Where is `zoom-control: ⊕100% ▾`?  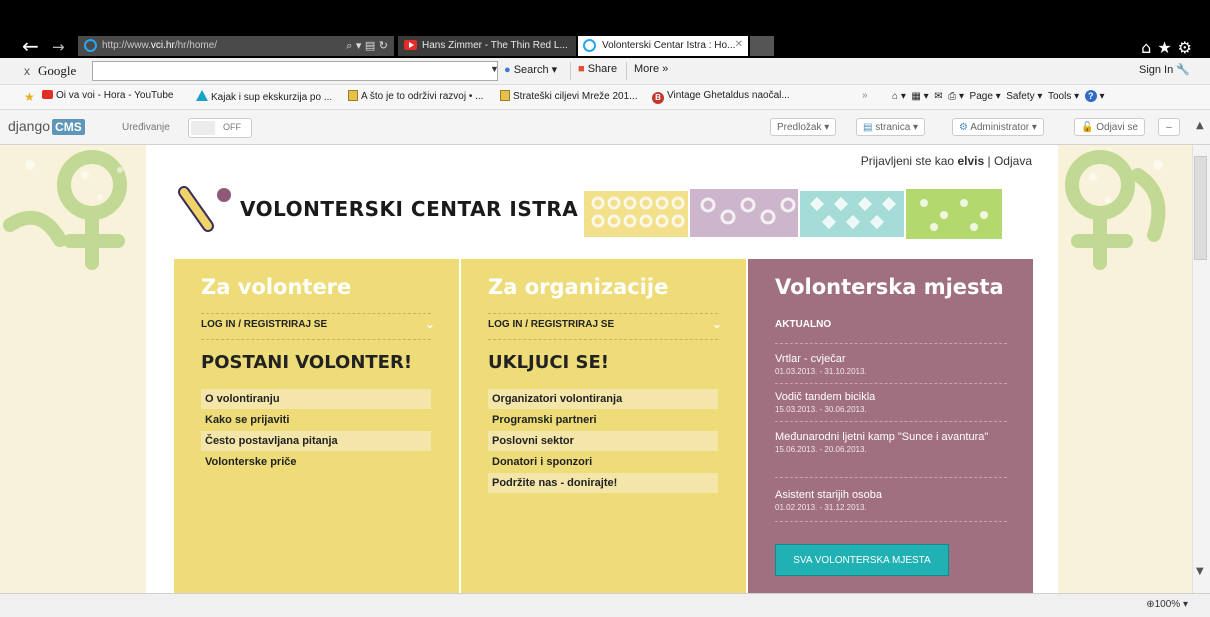 zoom-control: ⊕100% ▾ is located at coordinates (1167, 604).